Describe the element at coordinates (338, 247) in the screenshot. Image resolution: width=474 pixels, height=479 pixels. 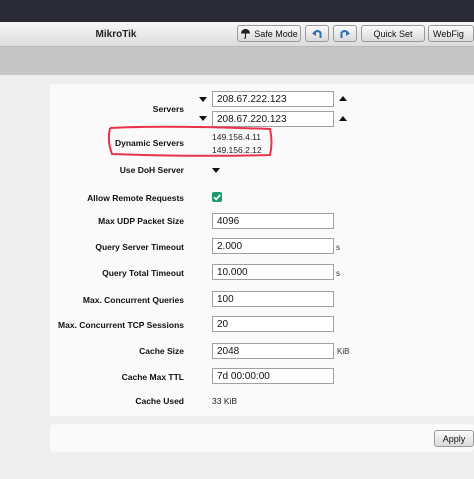
I see `query-server-timeout-unit: s` at that location.